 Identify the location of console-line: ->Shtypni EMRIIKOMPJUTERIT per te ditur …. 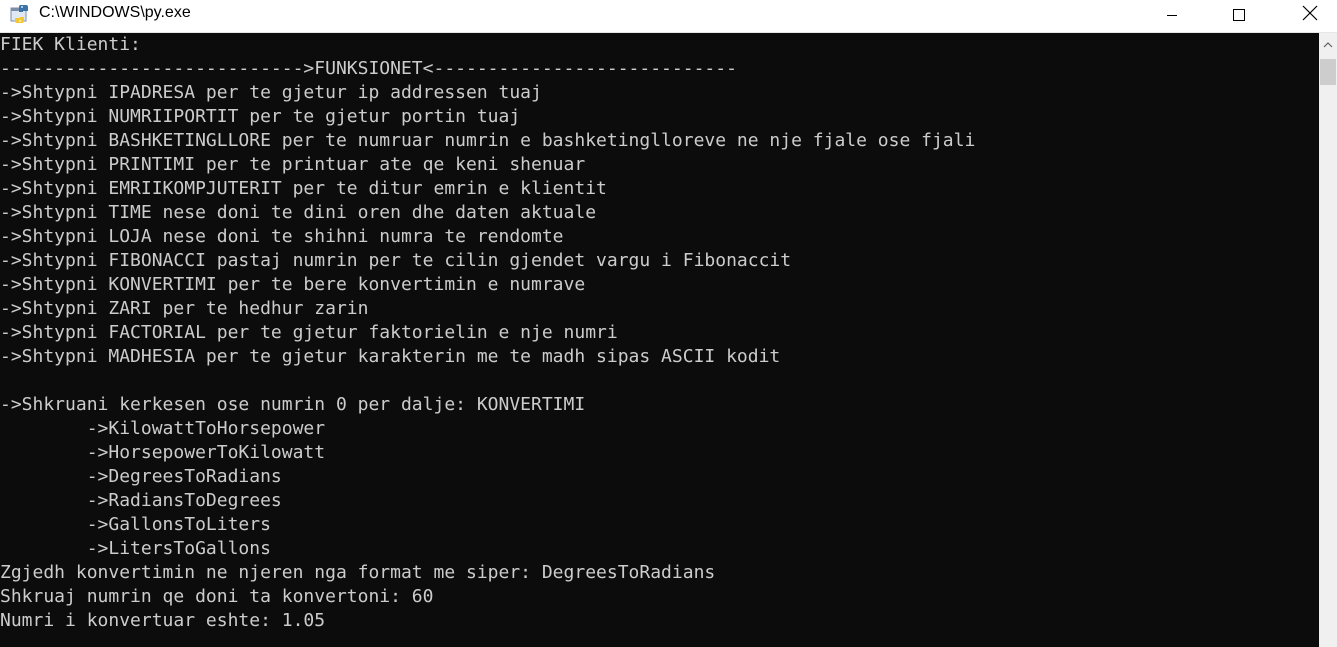
(303, 188).